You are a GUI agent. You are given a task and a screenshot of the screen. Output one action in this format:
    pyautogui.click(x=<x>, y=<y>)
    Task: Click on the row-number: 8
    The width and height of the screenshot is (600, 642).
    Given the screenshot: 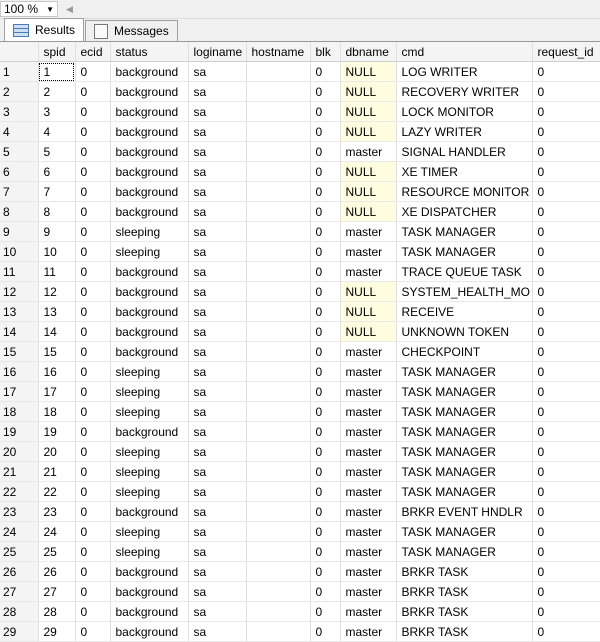 What is the action you would take?
    pyautogui.click(x=19, y=211)
    